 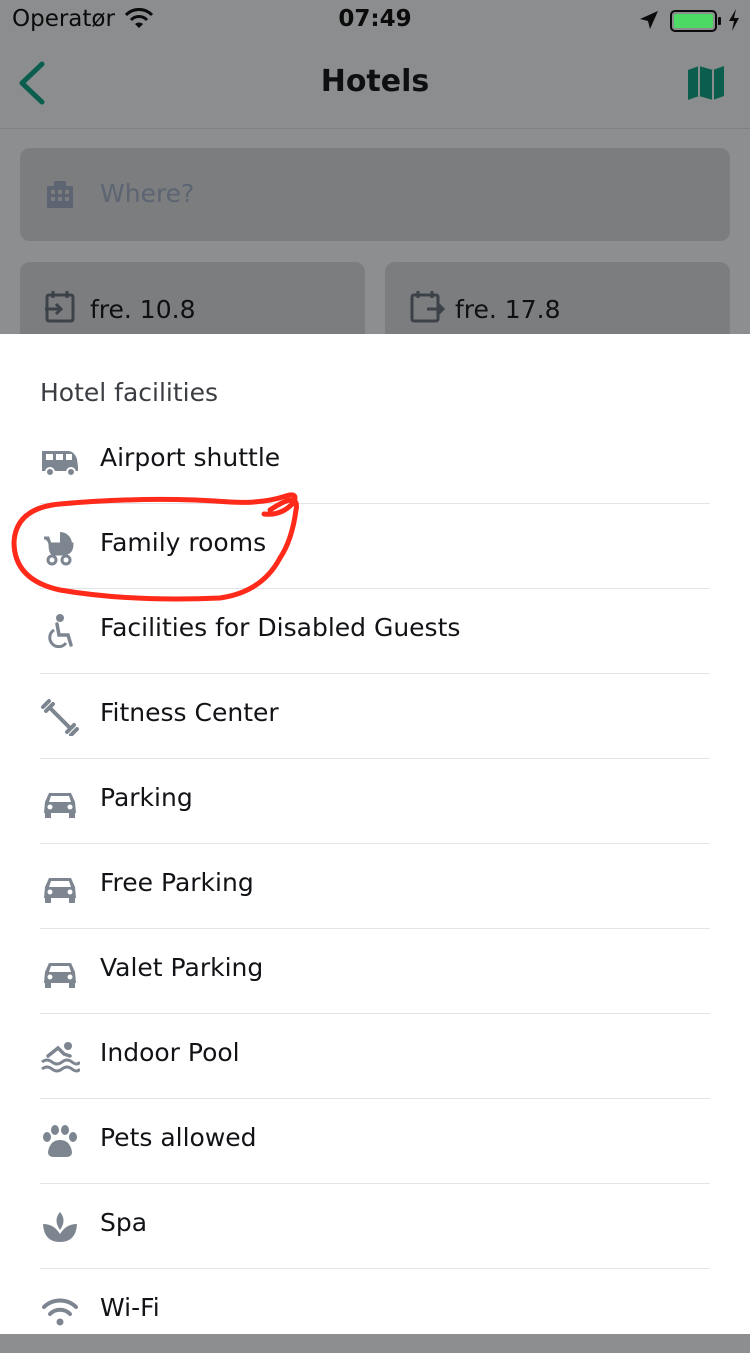 What do you see at coordinates (60, 547) in the screenshot?
I see `stroller-icon` at bounding box center [60, 547].